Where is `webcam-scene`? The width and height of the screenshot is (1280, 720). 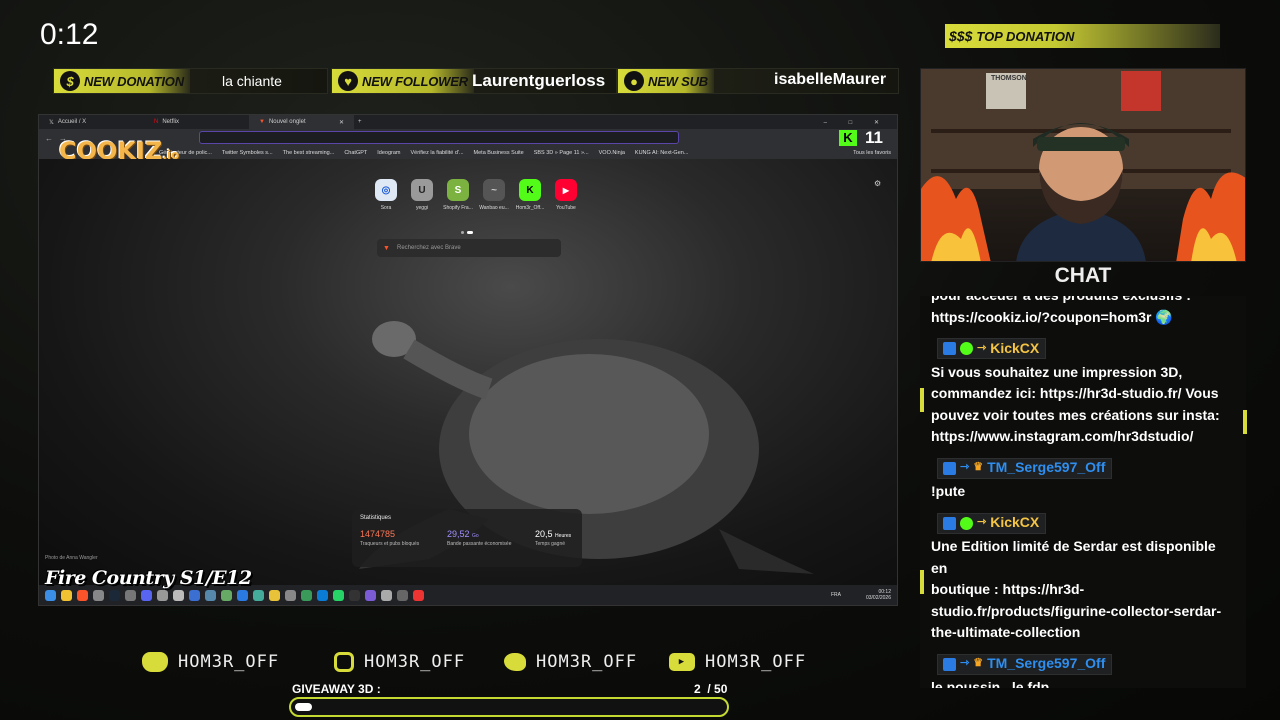
webcam-scene is located at coordinates (1083, 165).